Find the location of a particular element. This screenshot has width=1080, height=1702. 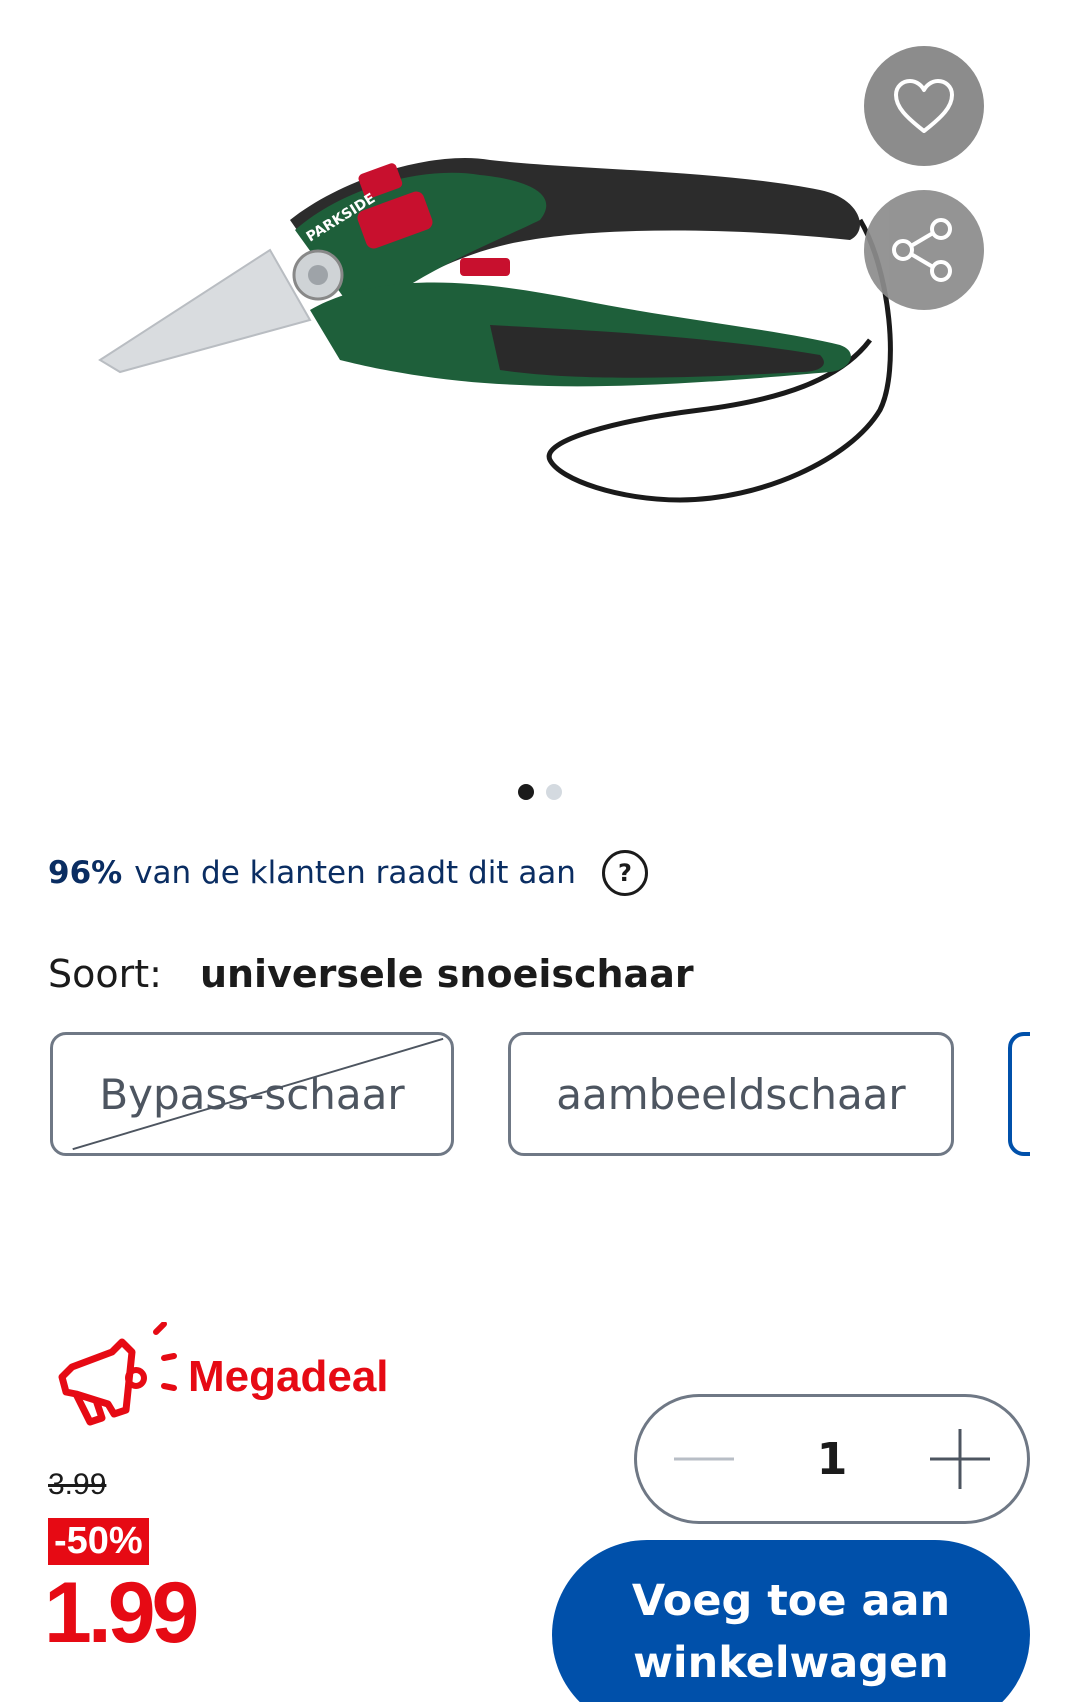

gallery-dot-active is located at coordinates (526, 792).